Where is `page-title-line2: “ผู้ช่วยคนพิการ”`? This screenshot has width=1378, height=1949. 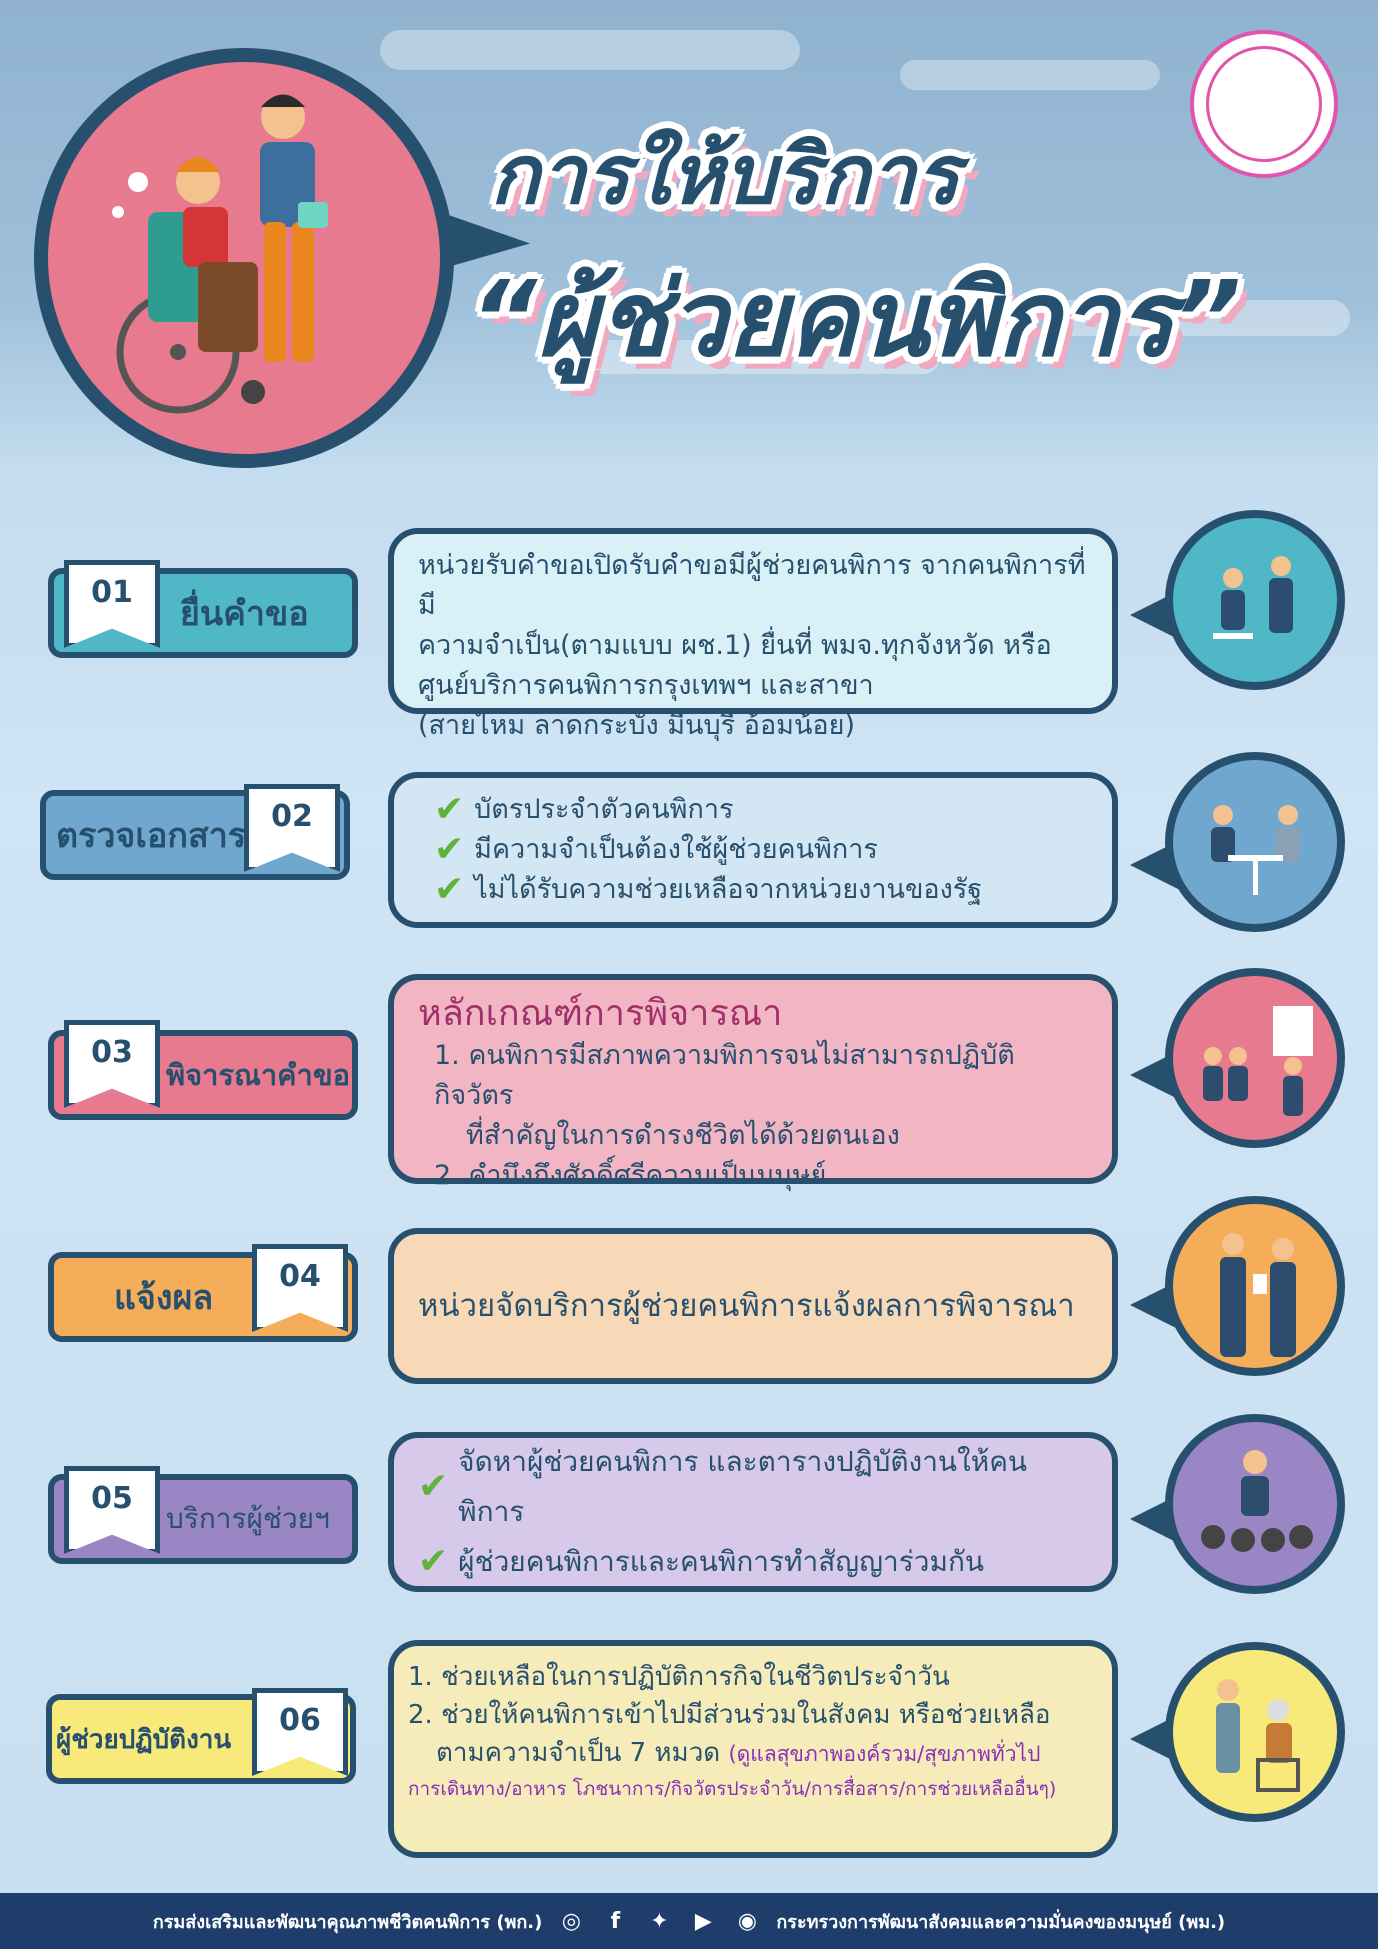
page-title-line2: “ผู้ช่วยคนพิการ” is located at coordinates (856, 319).